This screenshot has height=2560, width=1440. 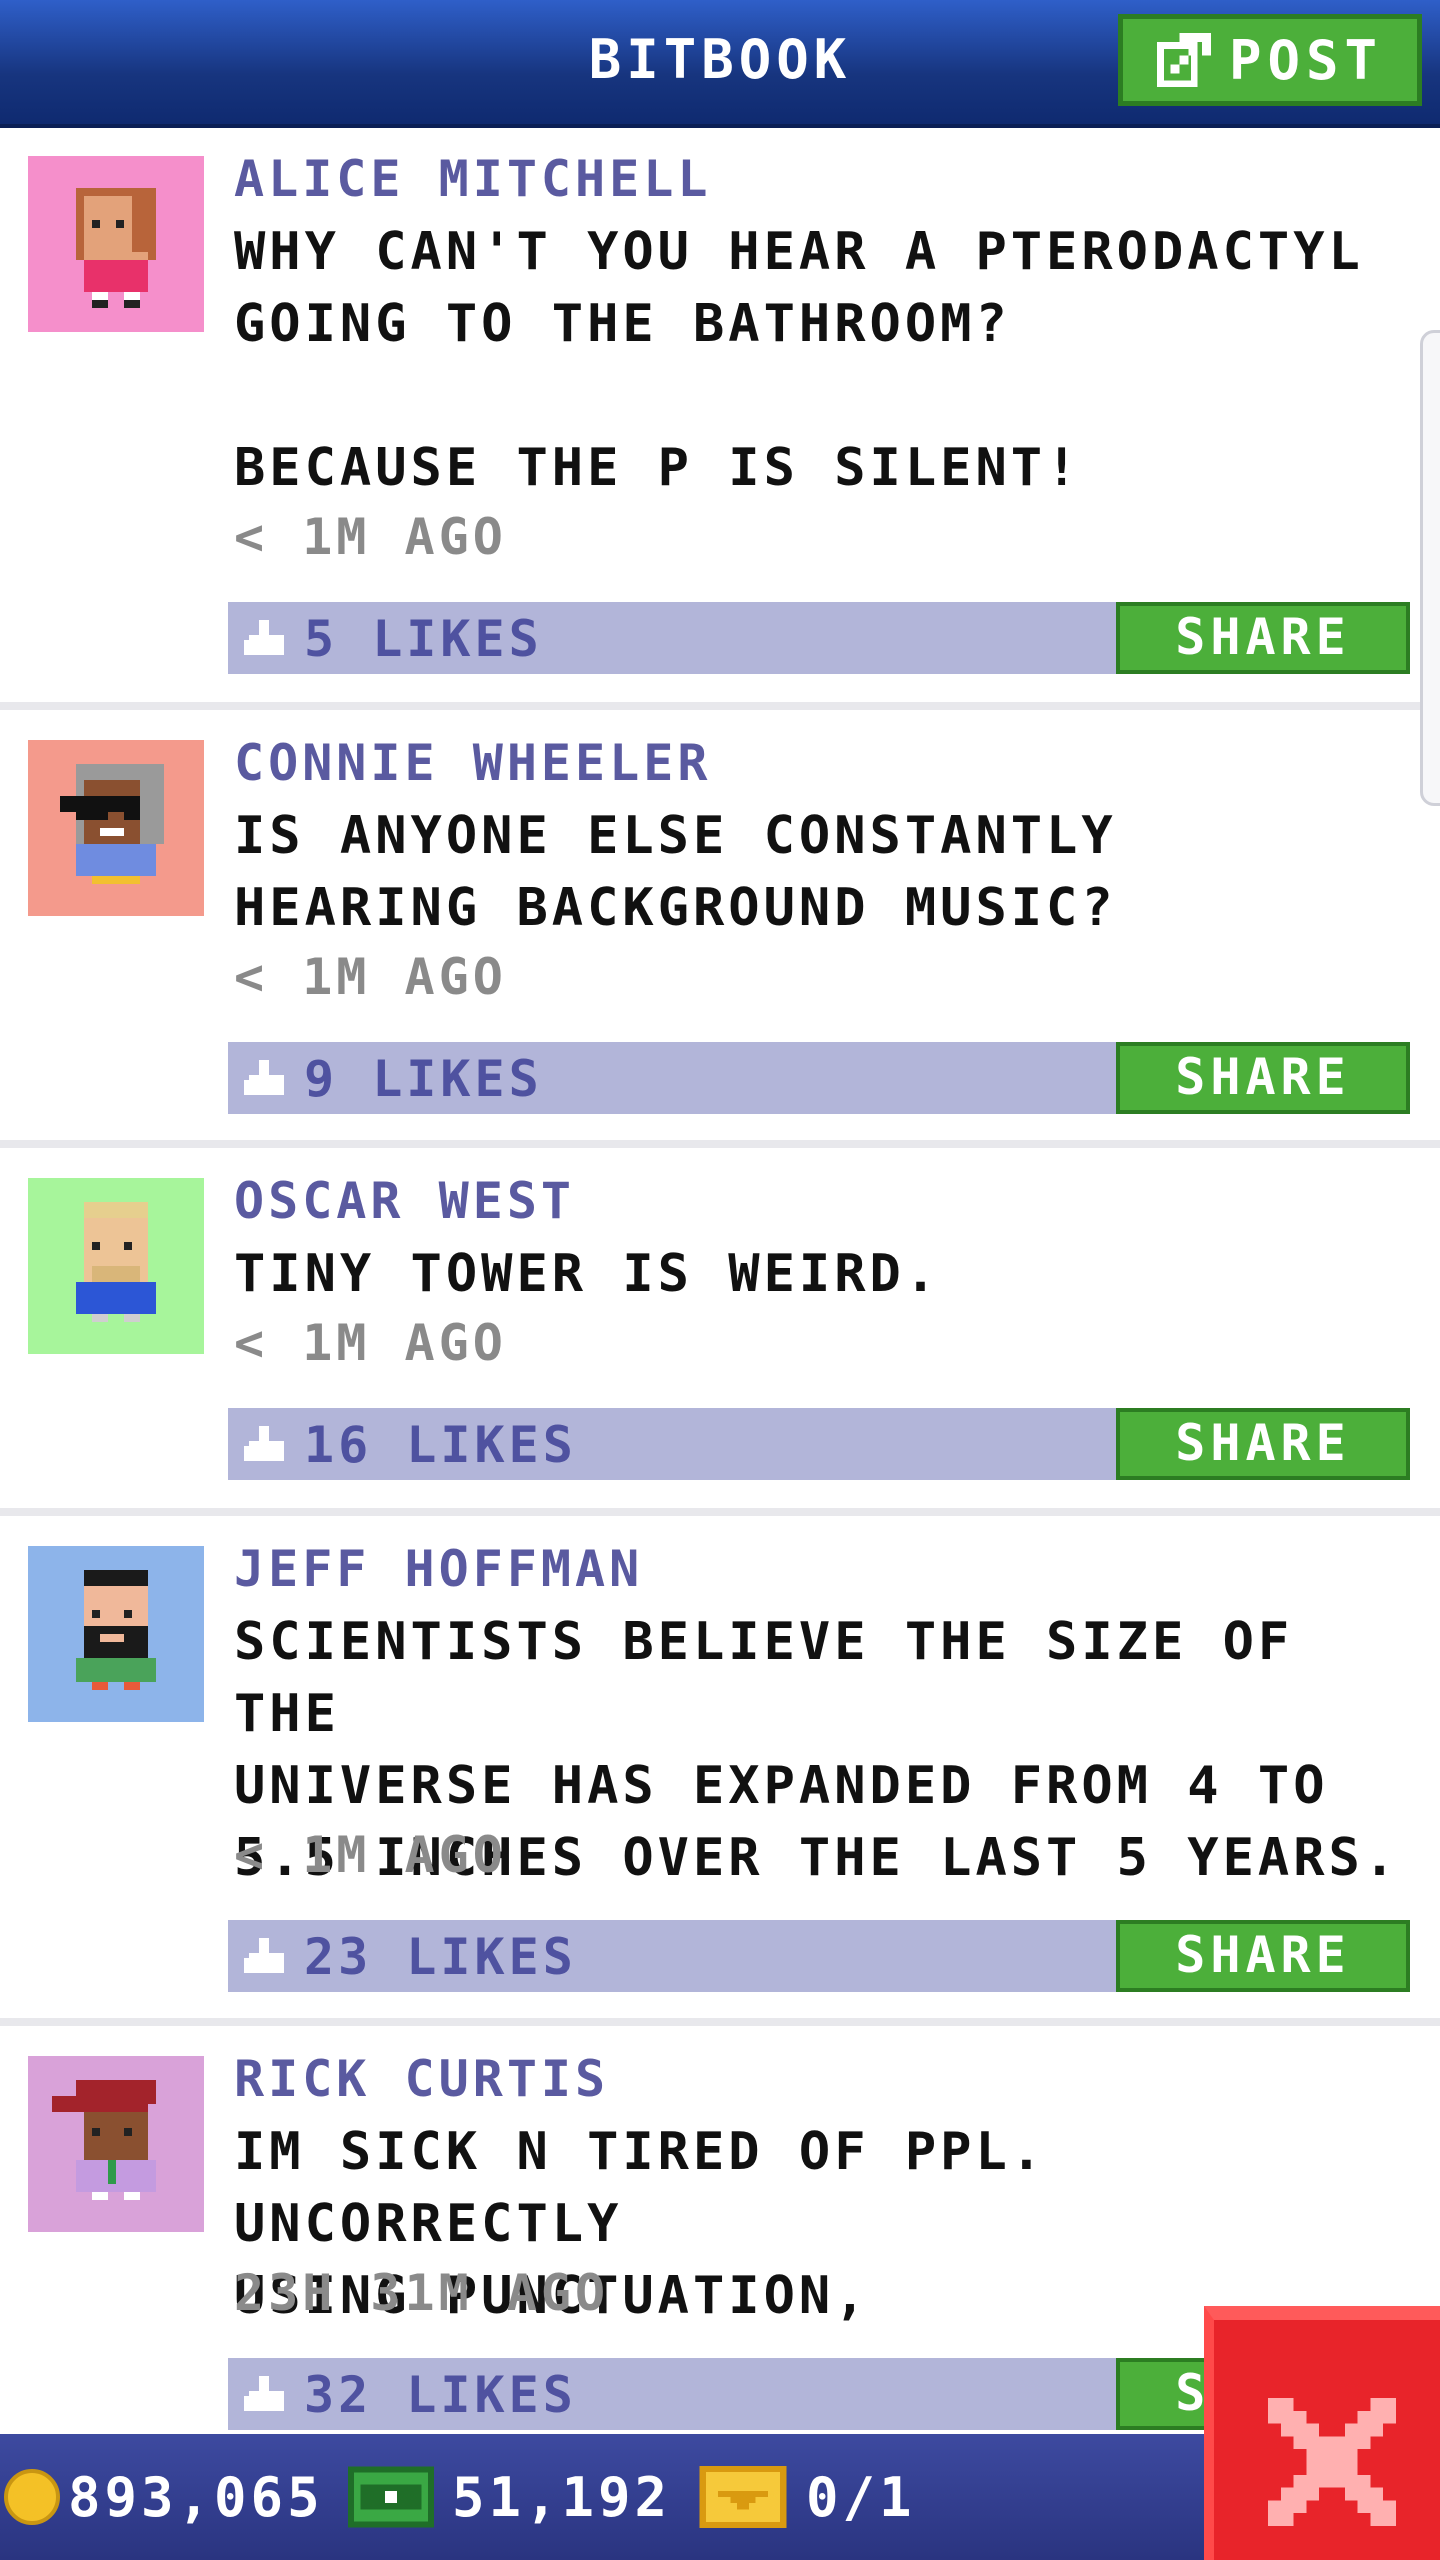 What do you see at coordinates (32, 2497) in the screenshot?
I see `coin-icon` at bounding box center [32, 2497].